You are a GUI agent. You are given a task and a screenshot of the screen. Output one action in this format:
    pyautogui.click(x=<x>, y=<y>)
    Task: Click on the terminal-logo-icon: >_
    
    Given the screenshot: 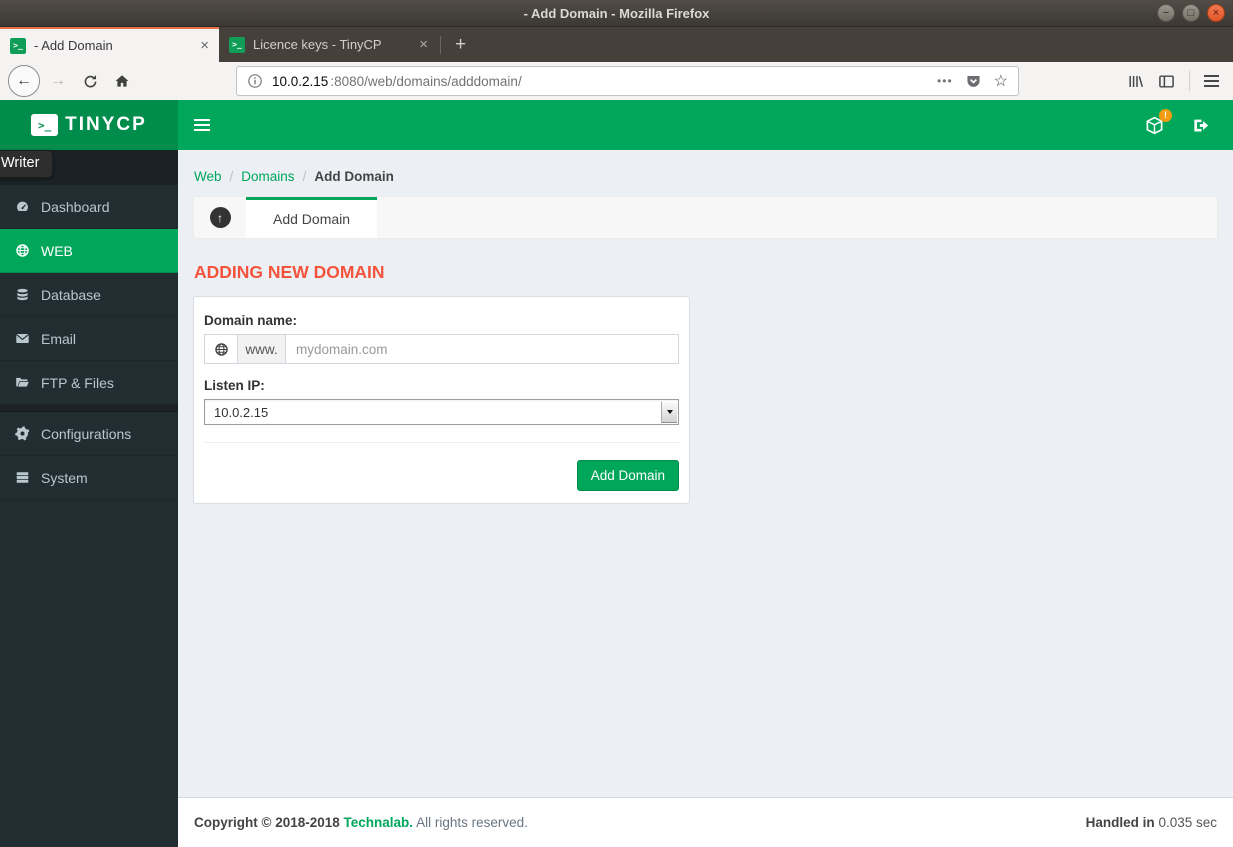 What is the action you would take?
    pyautogui.click(x=45, y=125)
    